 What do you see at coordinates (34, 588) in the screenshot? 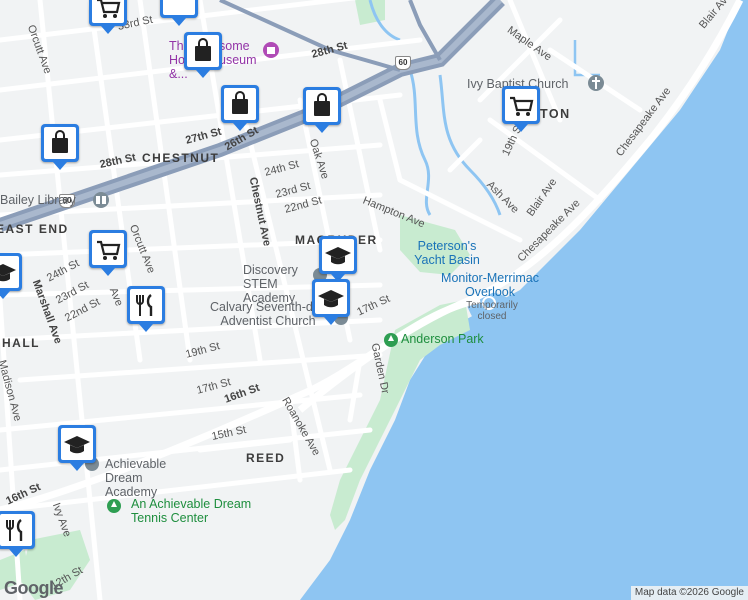
I see `google-logo: Google` at bounding box center [34, 588].